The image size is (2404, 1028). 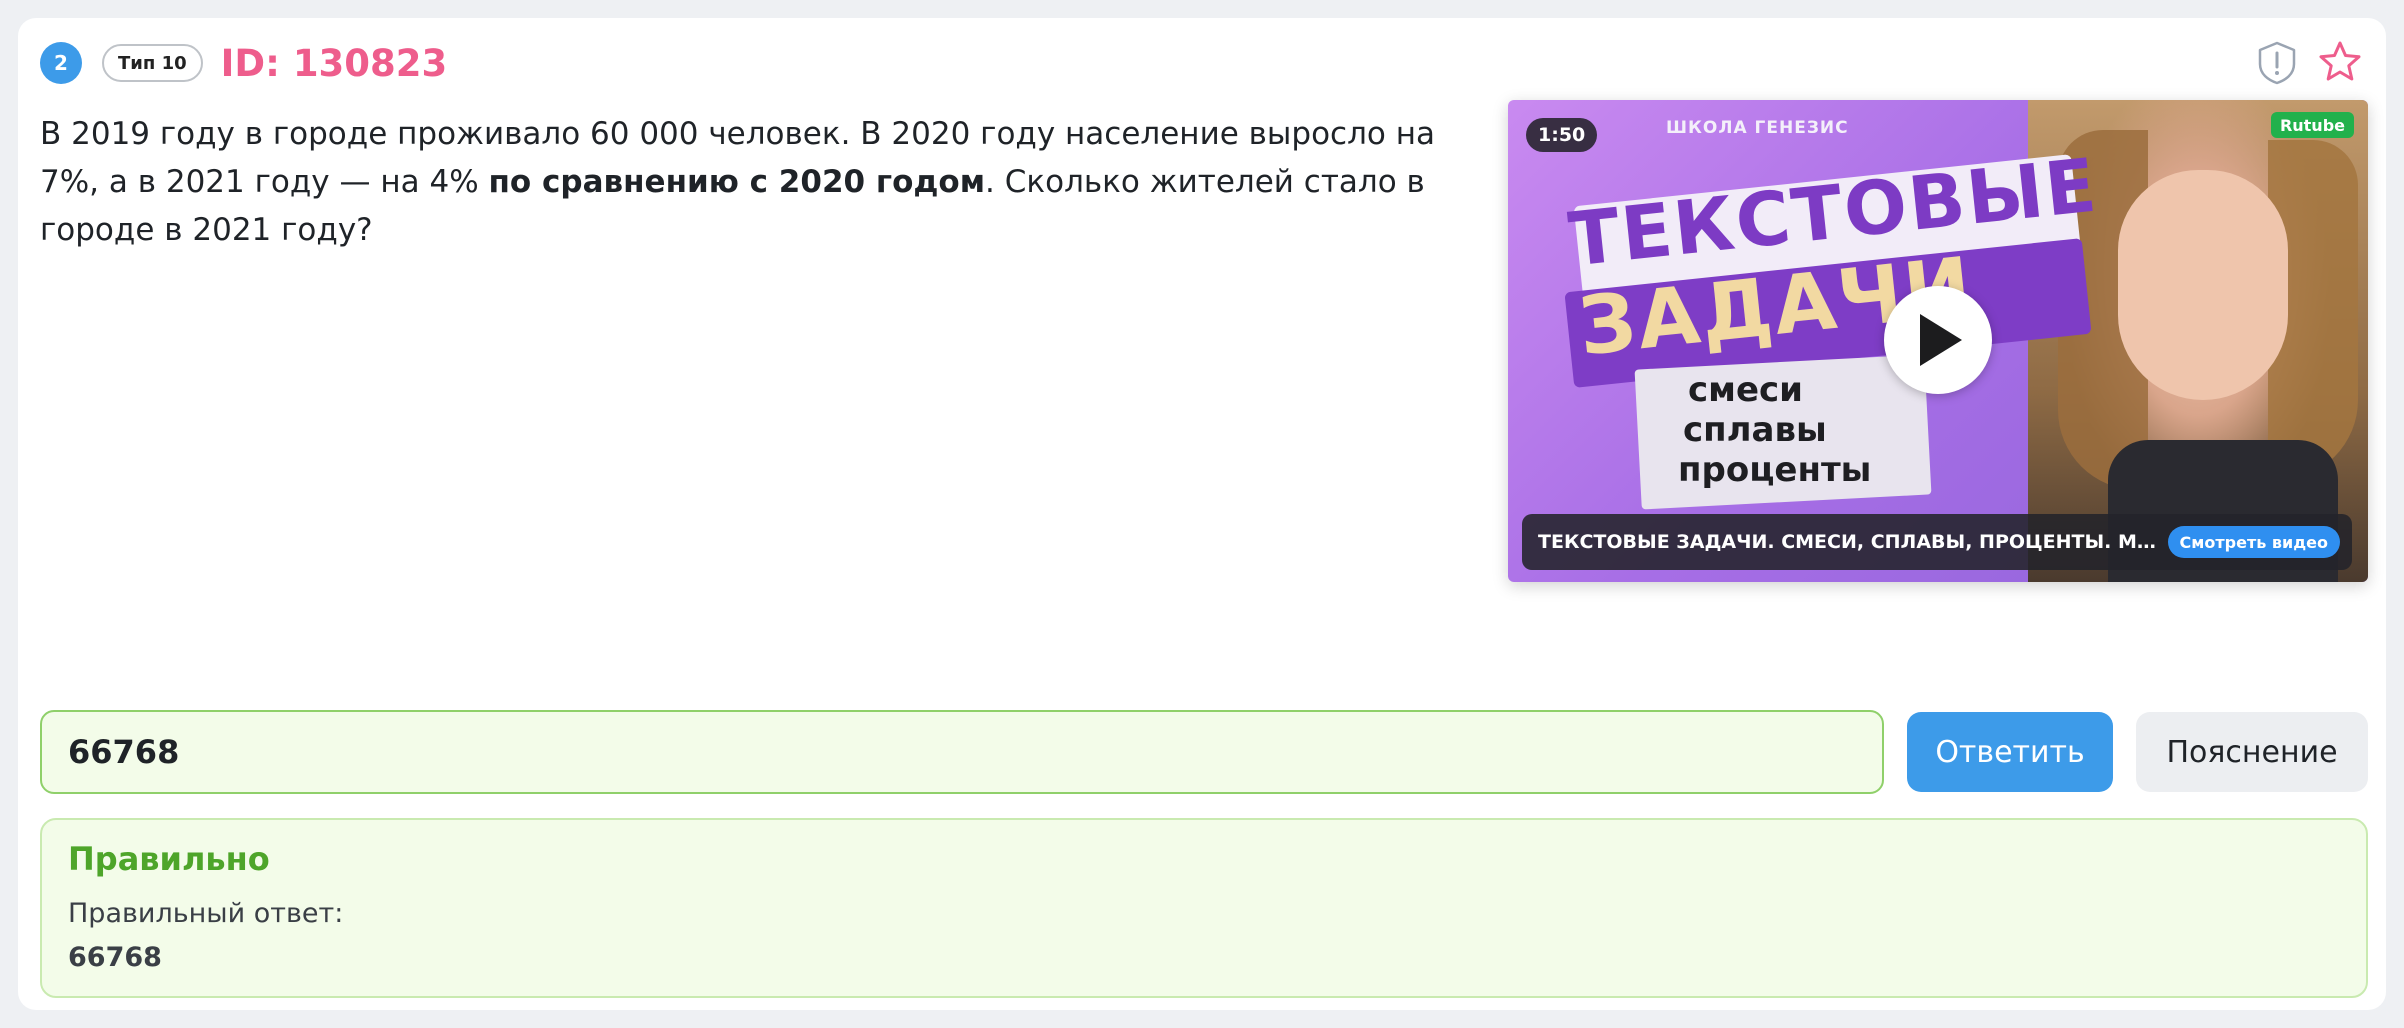 What do you see at coordinates (169, 859) in the screenshot?
I see `result-status: Правильно` at bounding box center [169, 859].